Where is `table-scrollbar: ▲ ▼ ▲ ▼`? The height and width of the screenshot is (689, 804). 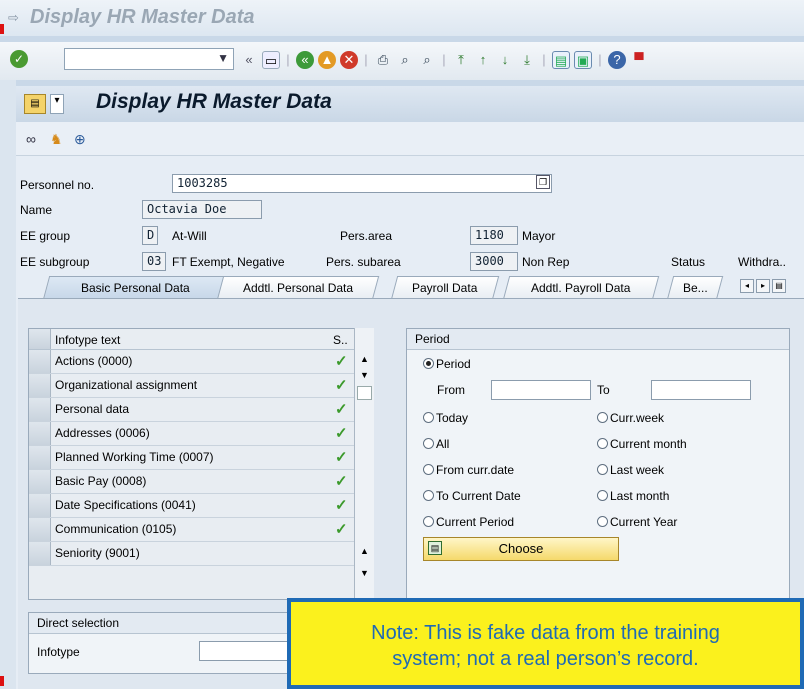
table-scrollbar: ▲ ▼ ▲ ▼ is located at coordinates (364, 464).